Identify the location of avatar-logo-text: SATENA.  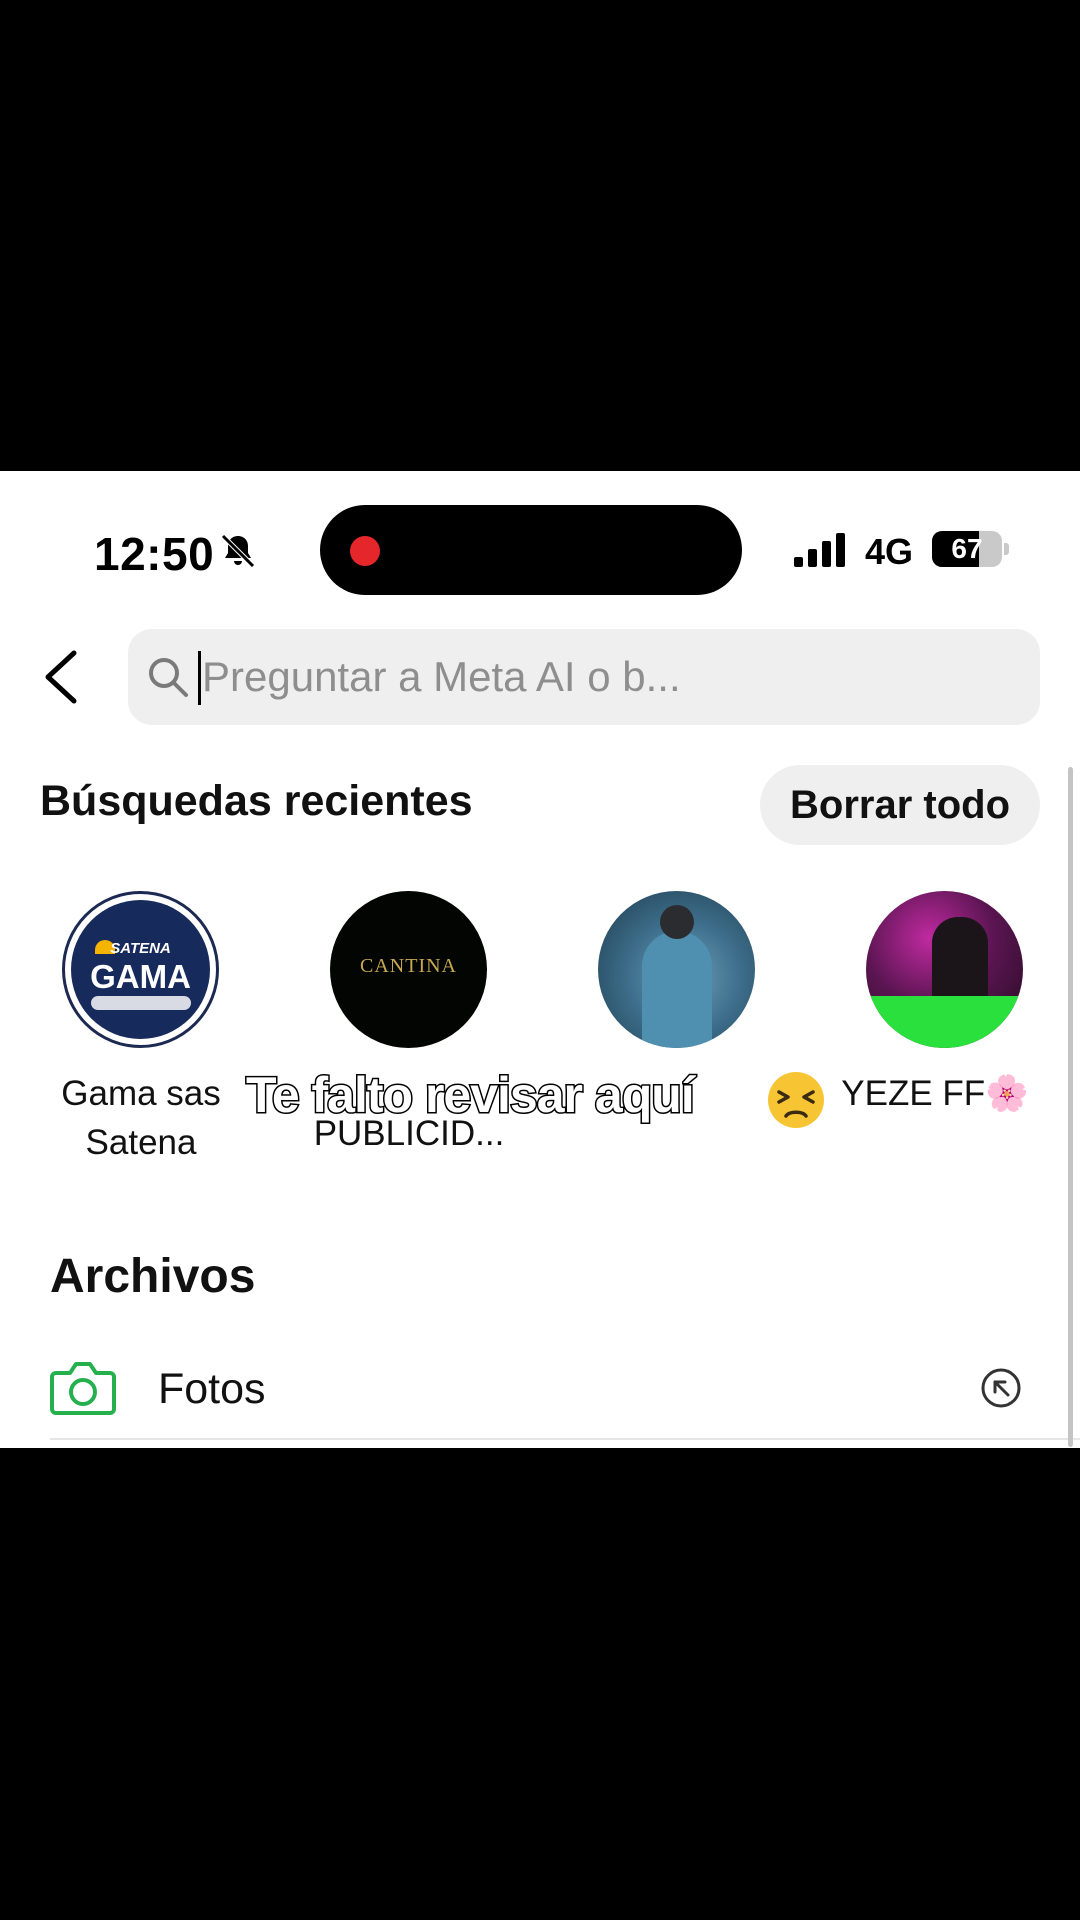
(140, 948).